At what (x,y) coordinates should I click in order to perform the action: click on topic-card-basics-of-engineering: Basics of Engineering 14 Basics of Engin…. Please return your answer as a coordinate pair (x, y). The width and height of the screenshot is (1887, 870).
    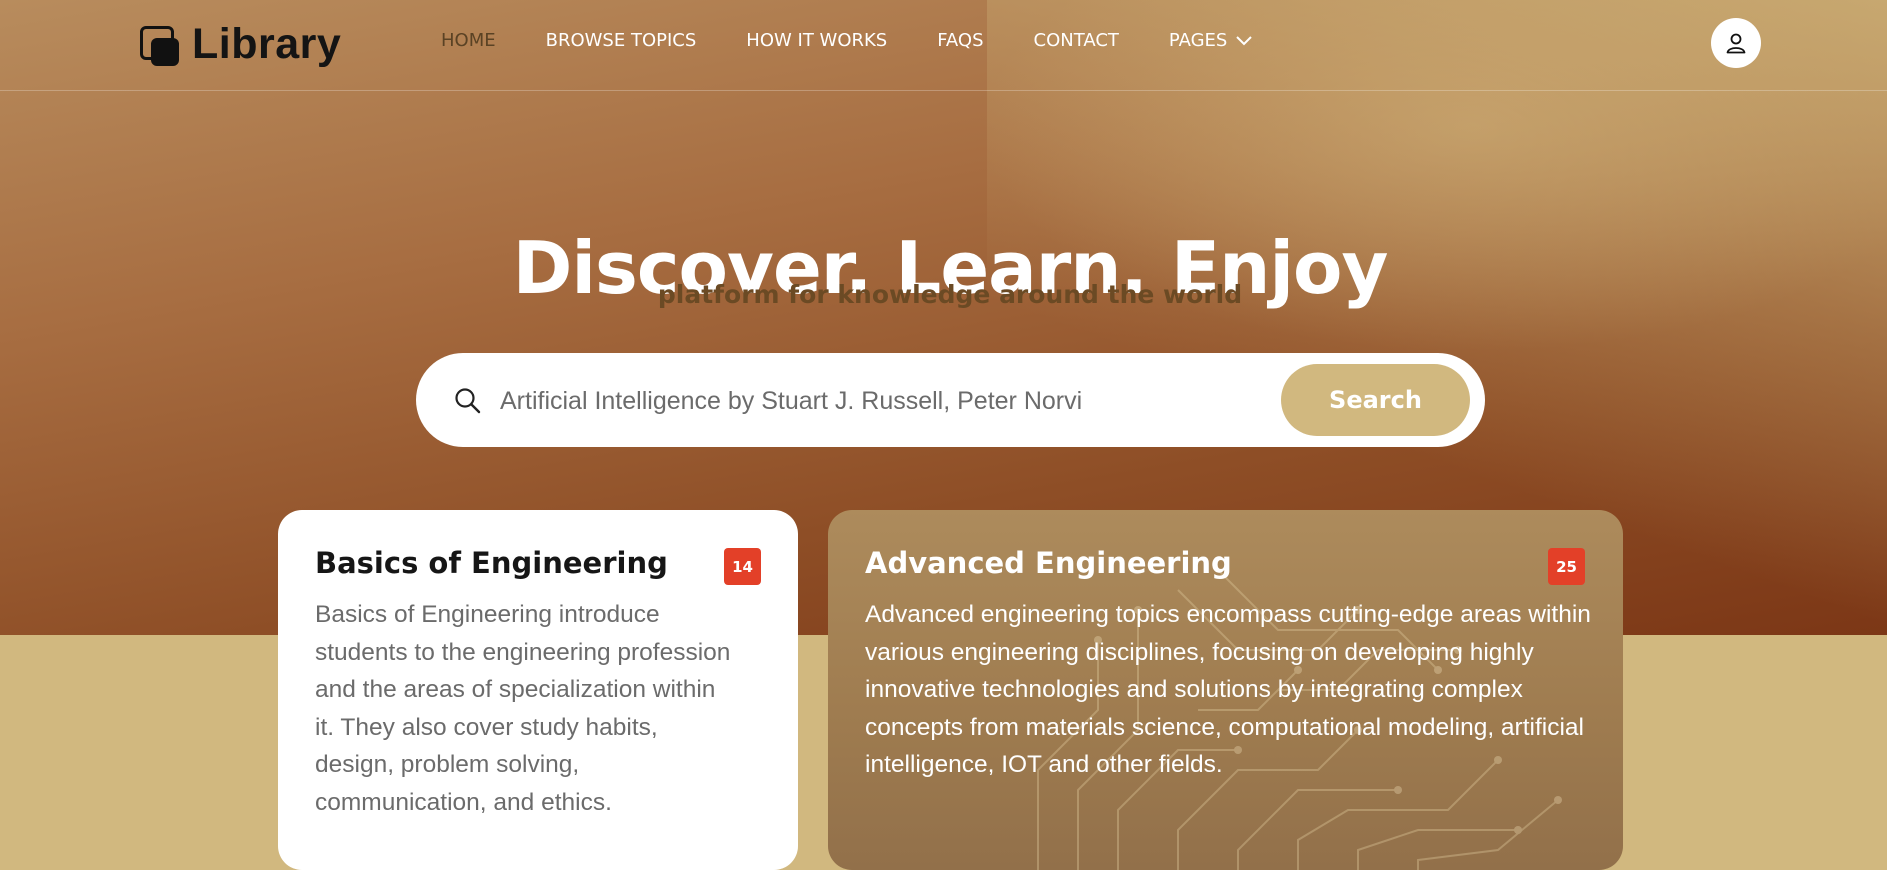
    Looking at the image, I should click on (538, 690).